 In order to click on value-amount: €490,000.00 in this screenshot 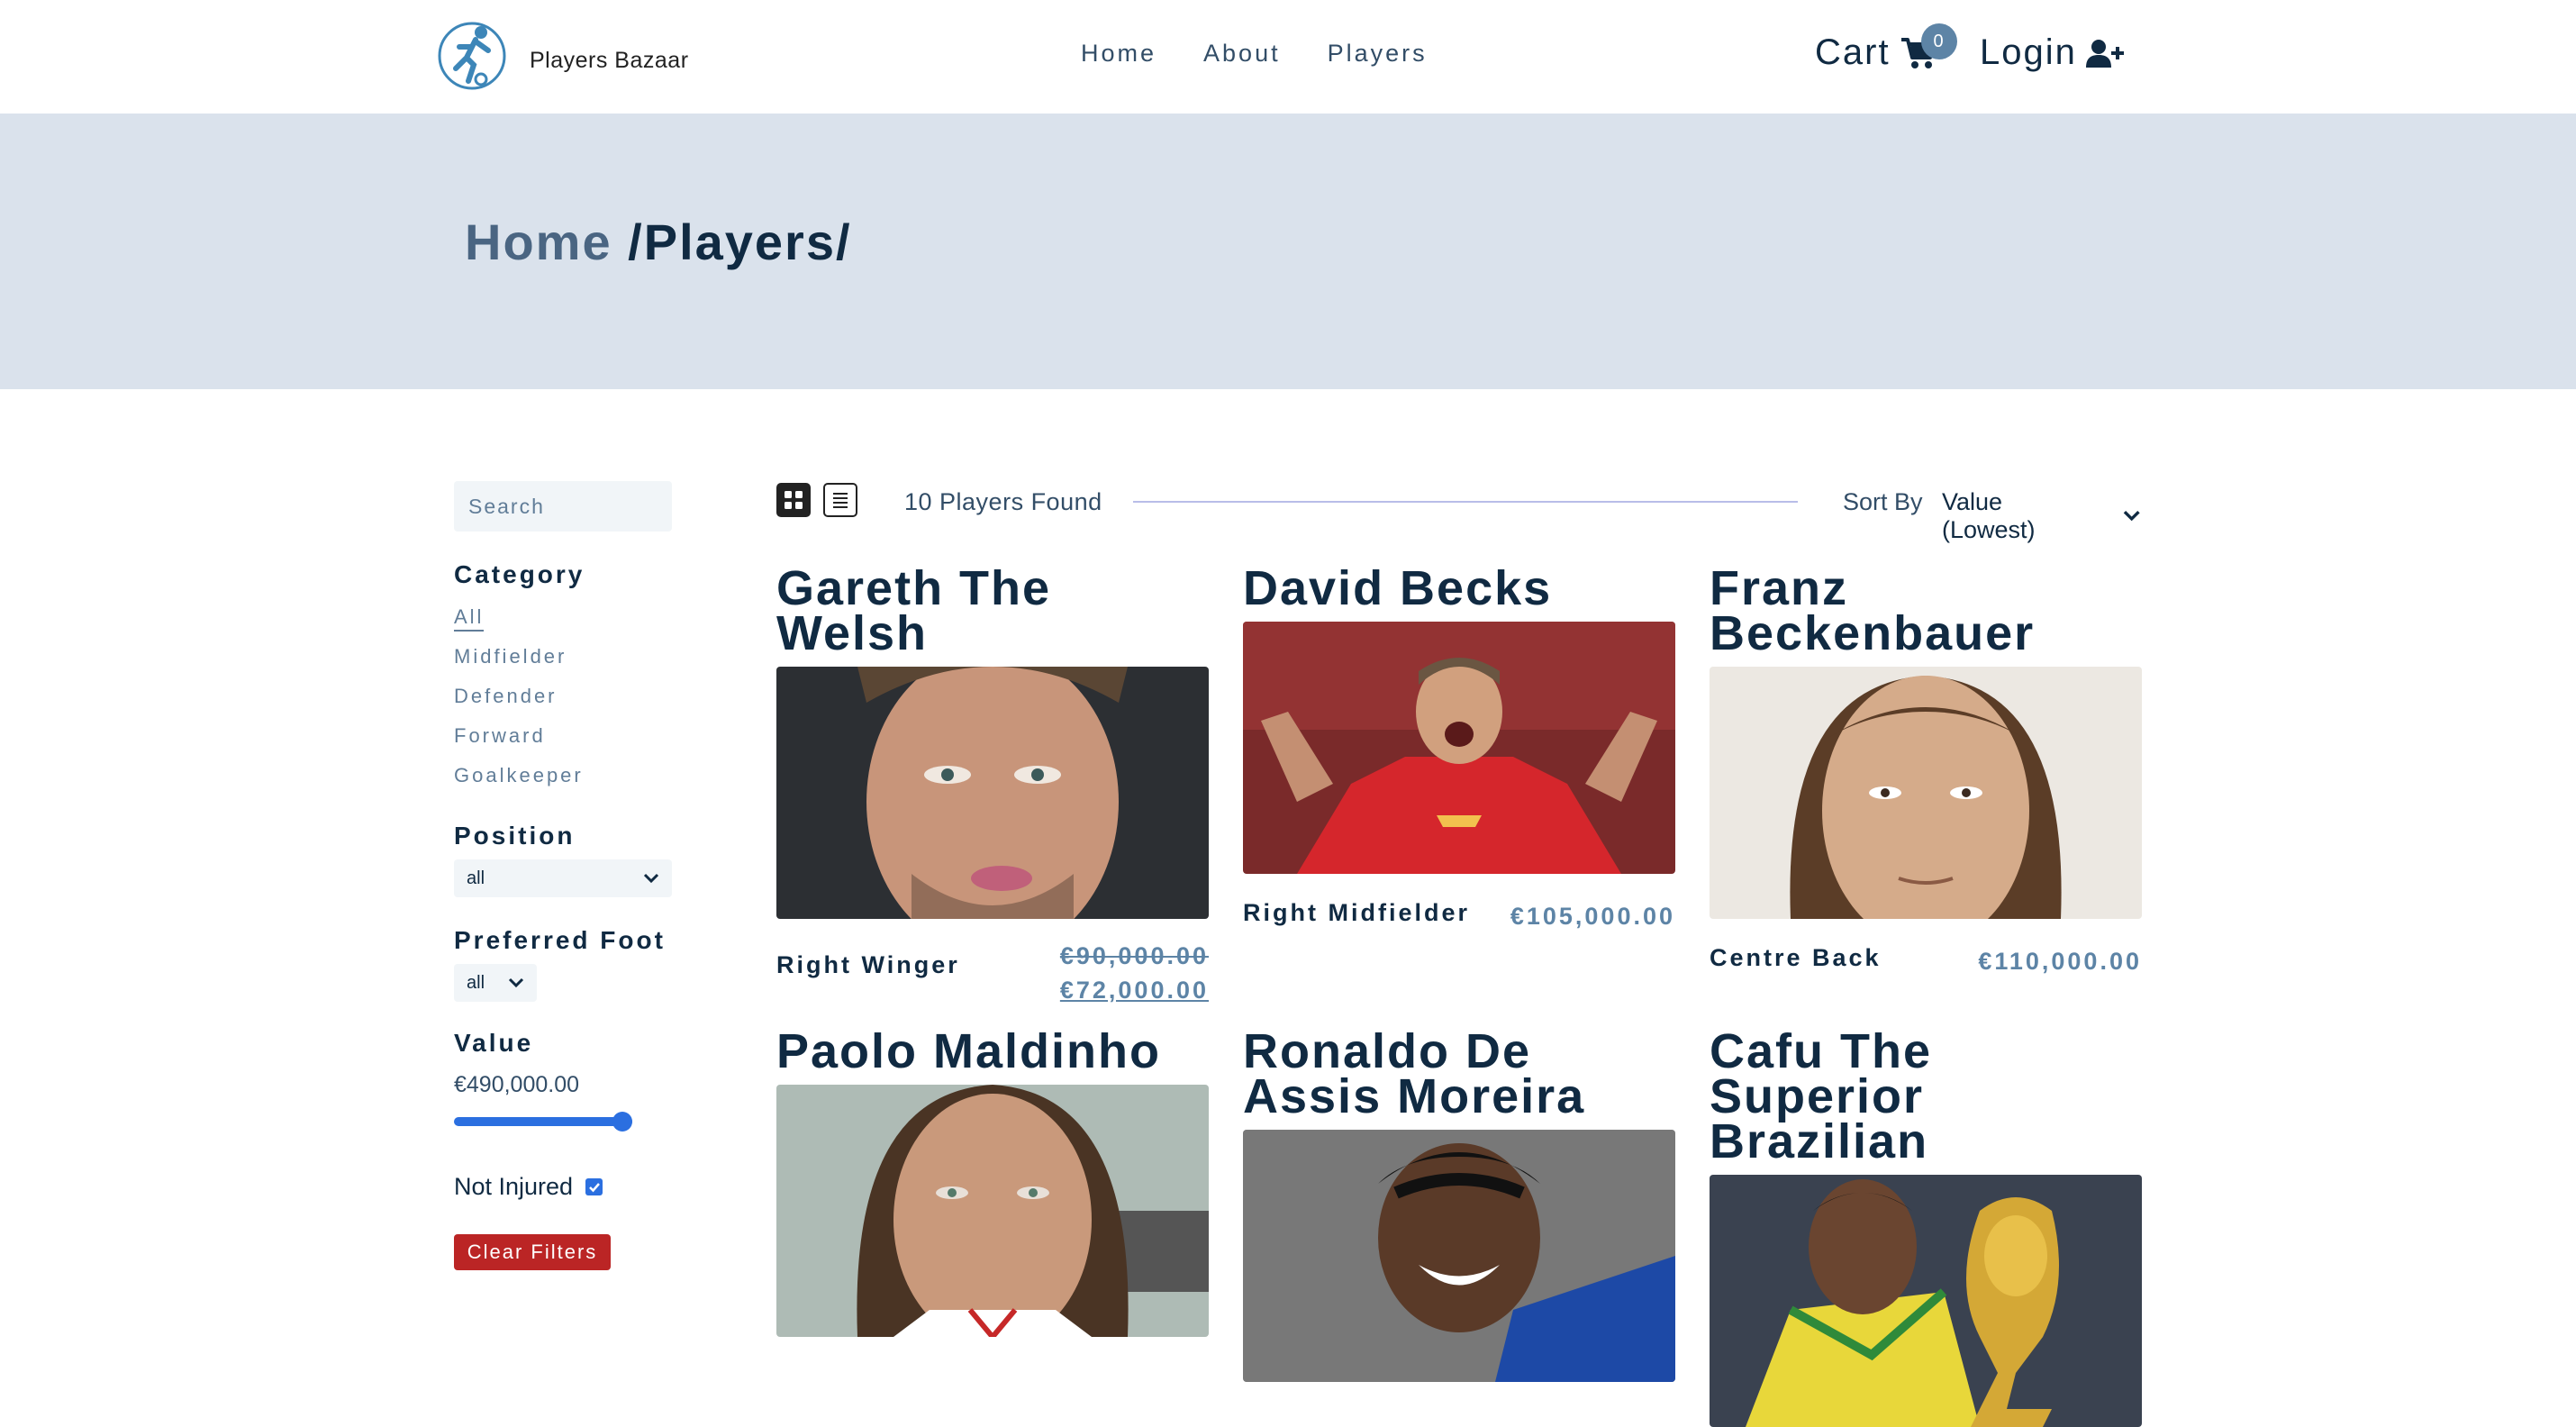, I will do `click(517, 1084)`.